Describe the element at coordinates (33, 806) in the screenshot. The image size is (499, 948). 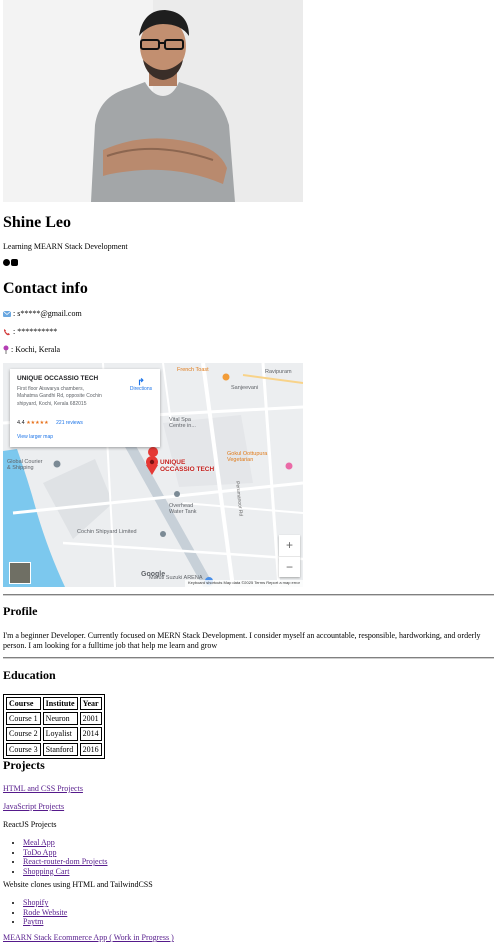
I see `javascript-projects-link: JavaScript Projects` at that location.